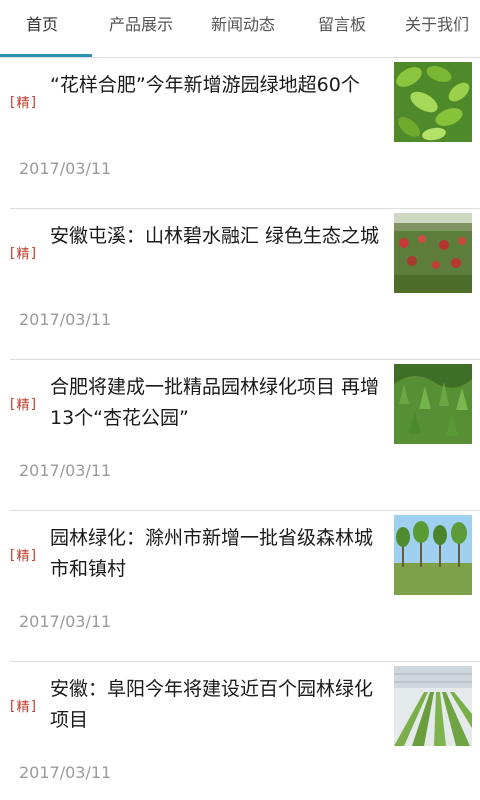  Describe the element at coordinates (217, 705) in the screenshot. I see `article-title: 安徽：阜阳今年将建设近百个园林绿化项目` at that location.